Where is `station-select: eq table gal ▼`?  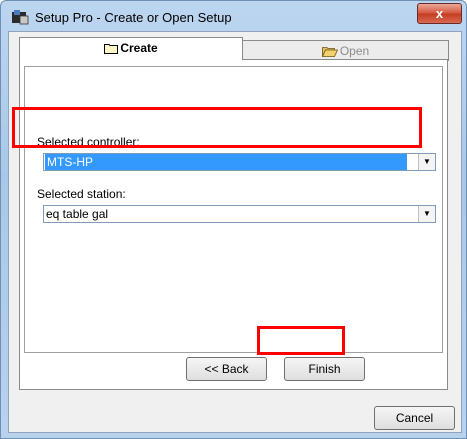
station-select: eq table gal ▼ is located at coordinates (239, 214).